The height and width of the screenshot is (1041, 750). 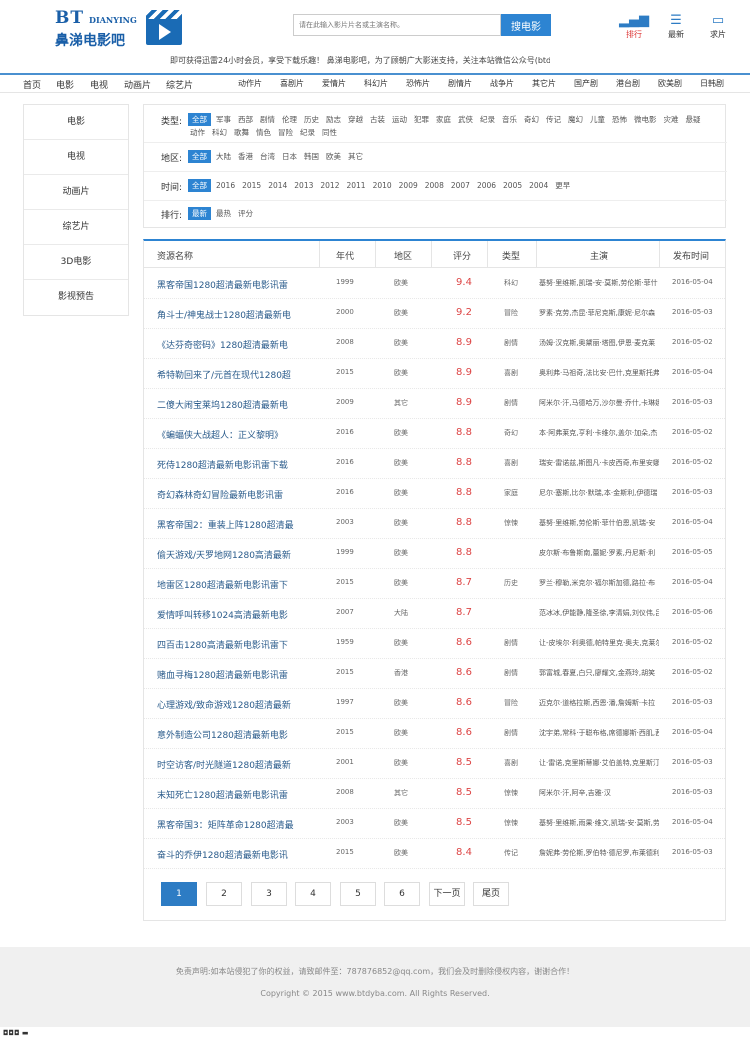 What do you see at coordinates (285, 132) in the screenshot?
I see `filter-type-option: 冒险` at bounding box center [285, 132].